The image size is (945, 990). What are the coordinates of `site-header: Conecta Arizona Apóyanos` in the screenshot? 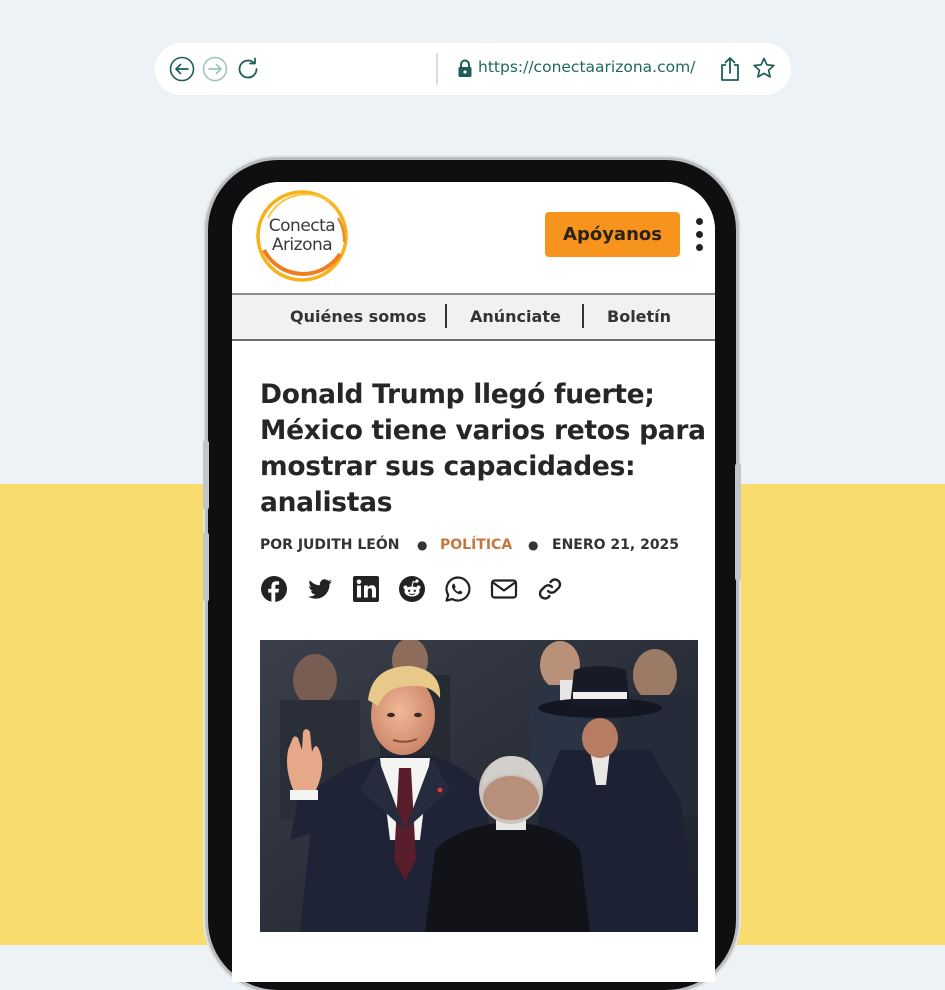 It's located at (473, 237).